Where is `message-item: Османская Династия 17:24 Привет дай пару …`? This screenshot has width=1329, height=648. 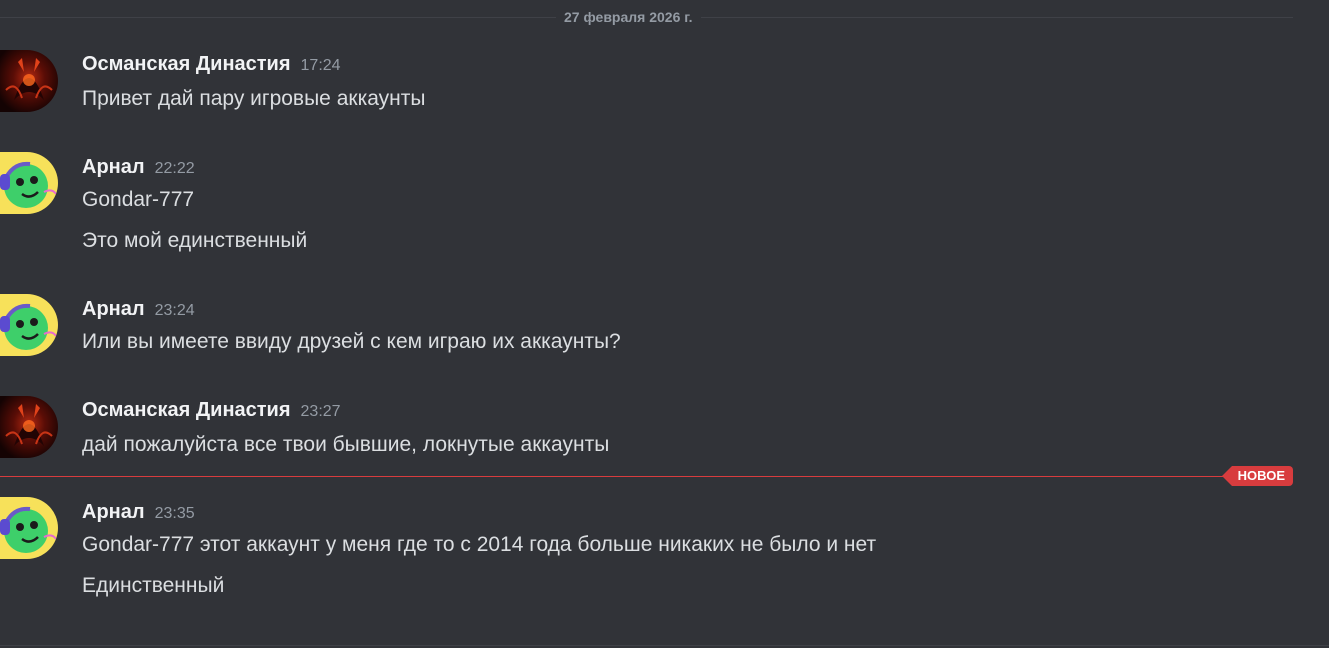 message-item: Османская Династия 17:24 Привет дай пару … is located at coordinates (655, 90).